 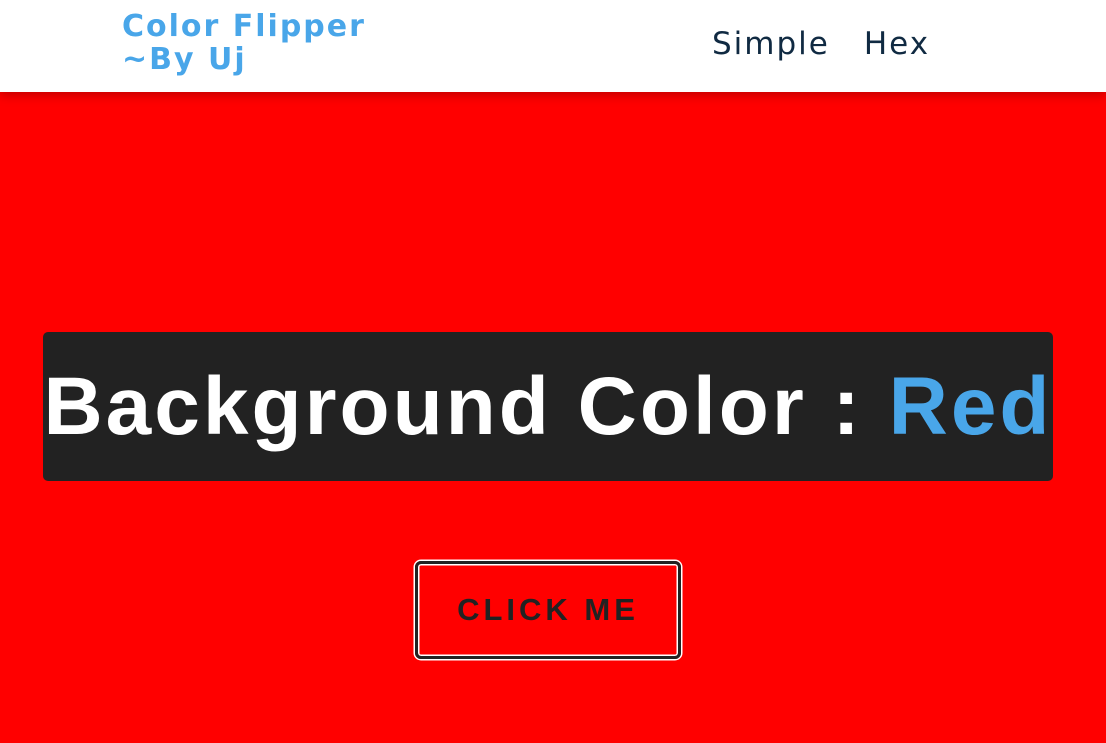 What do you see at coordinates (184, 59) in the screenshot?
I see `brand-author: ~By Uj` at bounding box center [184, 59].